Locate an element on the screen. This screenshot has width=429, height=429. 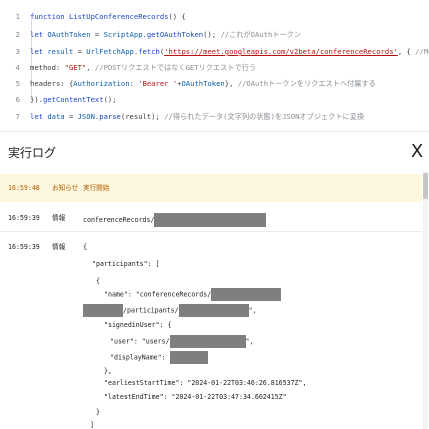
code-token: getOAuthToken is located at coordinates (175, 34).